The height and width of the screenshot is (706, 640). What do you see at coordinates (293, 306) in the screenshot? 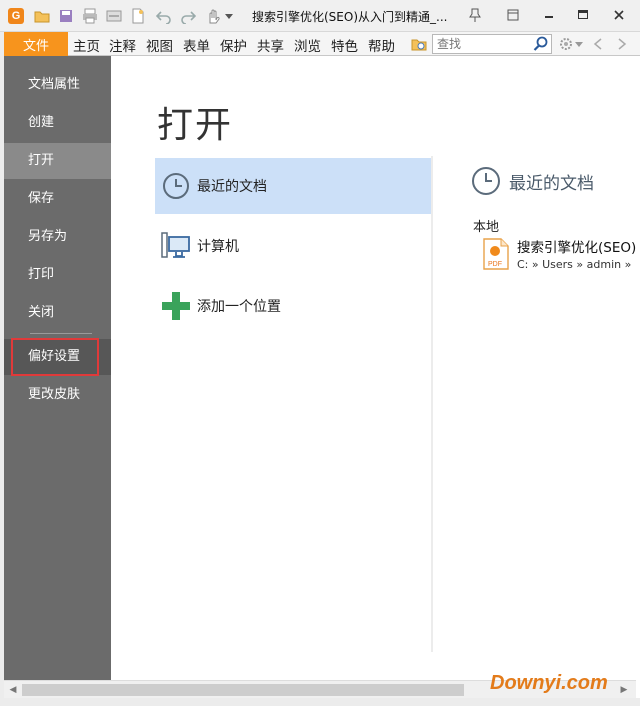
I see `location-add-place: 添加一个位置` at bounding box center [293, 306].